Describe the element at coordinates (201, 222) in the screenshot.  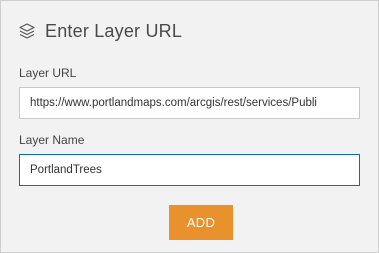
I see `add-button: ADD` at that location.